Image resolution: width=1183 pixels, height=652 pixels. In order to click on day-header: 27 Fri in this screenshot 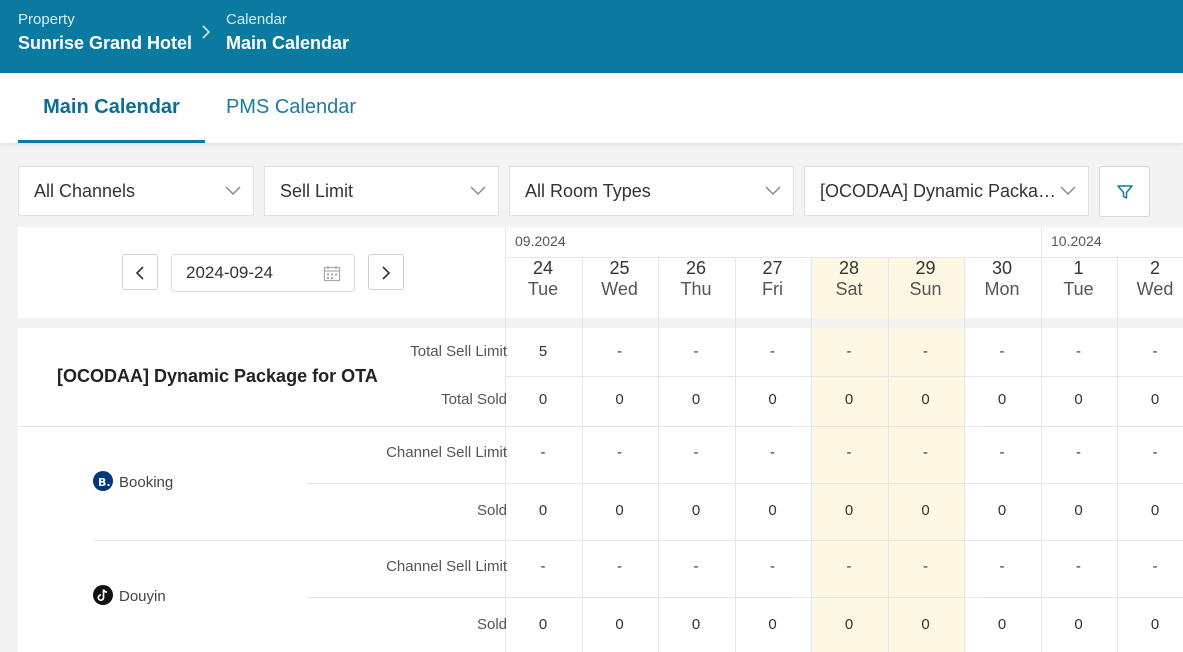, I will do `click(773, 278)`.